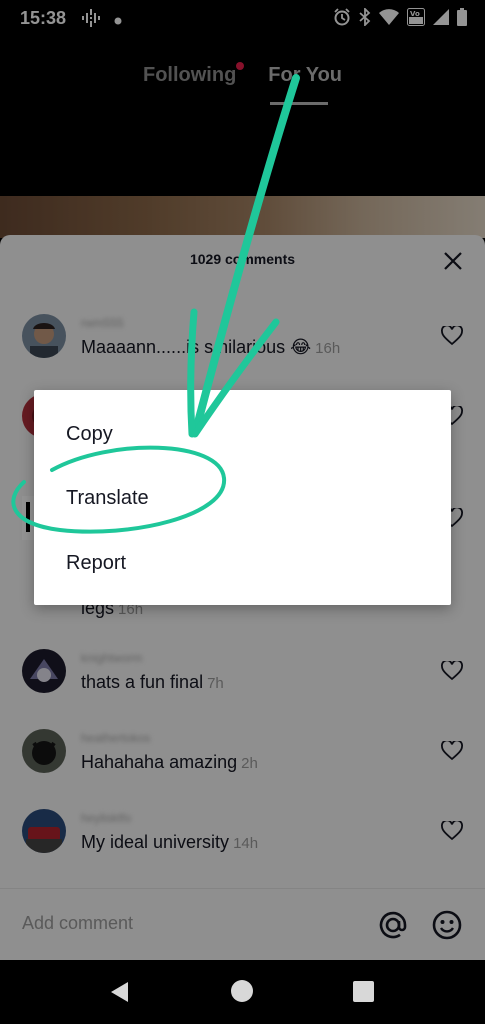 The image size is (485, 1024). What do you see at coordinates (363, 991) in the screenshot?
I see `recents-button` at bounding box center [363, 991].